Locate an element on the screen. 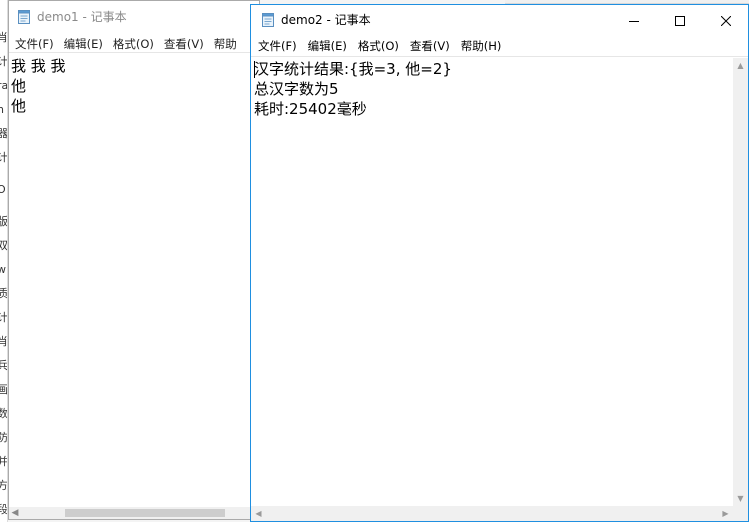  text-line: 耗时:25402毫秒 is located at coordinates (310, 109).